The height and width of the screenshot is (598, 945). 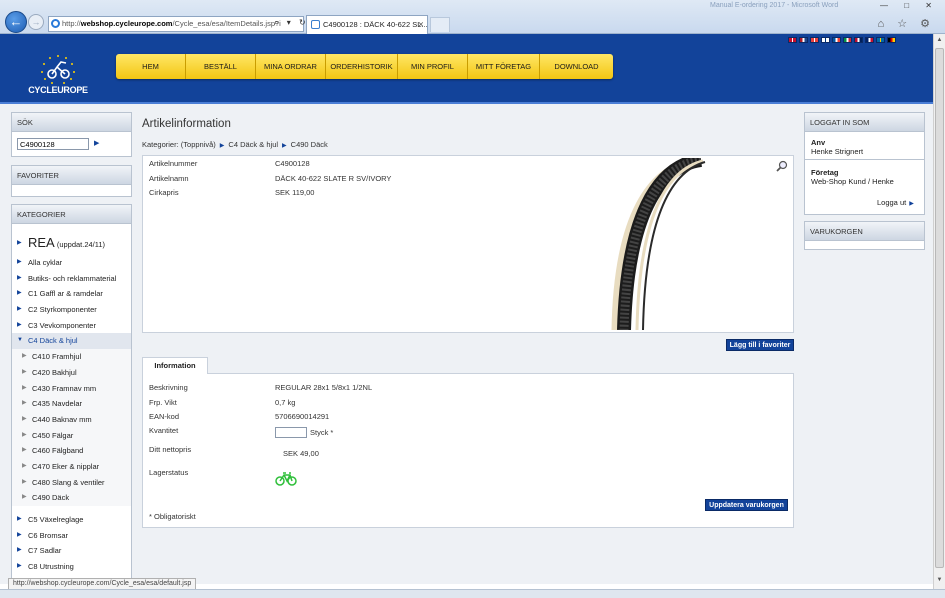 What do you see at coordinates (62, 419) in the screenshot?
I see `category-label: C440 Baknav mm` at bounding box center [62, 419].